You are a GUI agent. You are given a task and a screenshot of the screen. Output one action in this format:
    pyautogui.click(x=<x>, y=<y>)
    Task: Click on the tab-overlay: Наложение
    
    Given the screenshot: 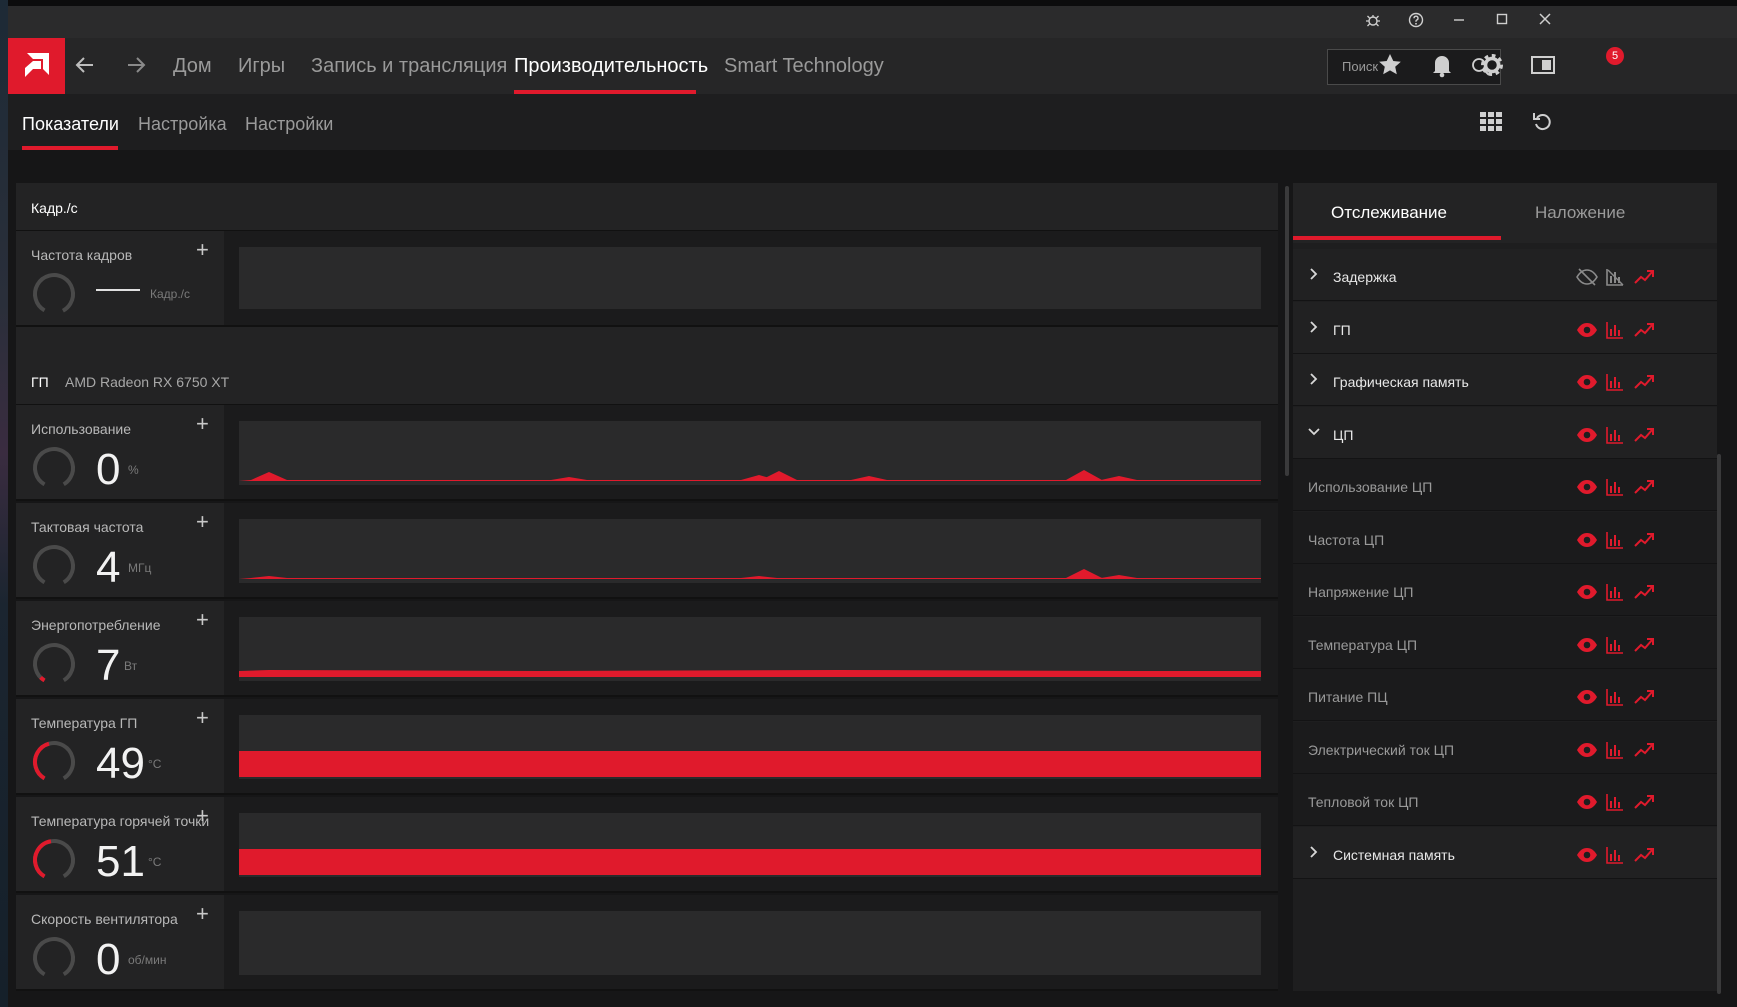 What is the action you would take?
    pyautogui.click(x=1580, y=213)
    